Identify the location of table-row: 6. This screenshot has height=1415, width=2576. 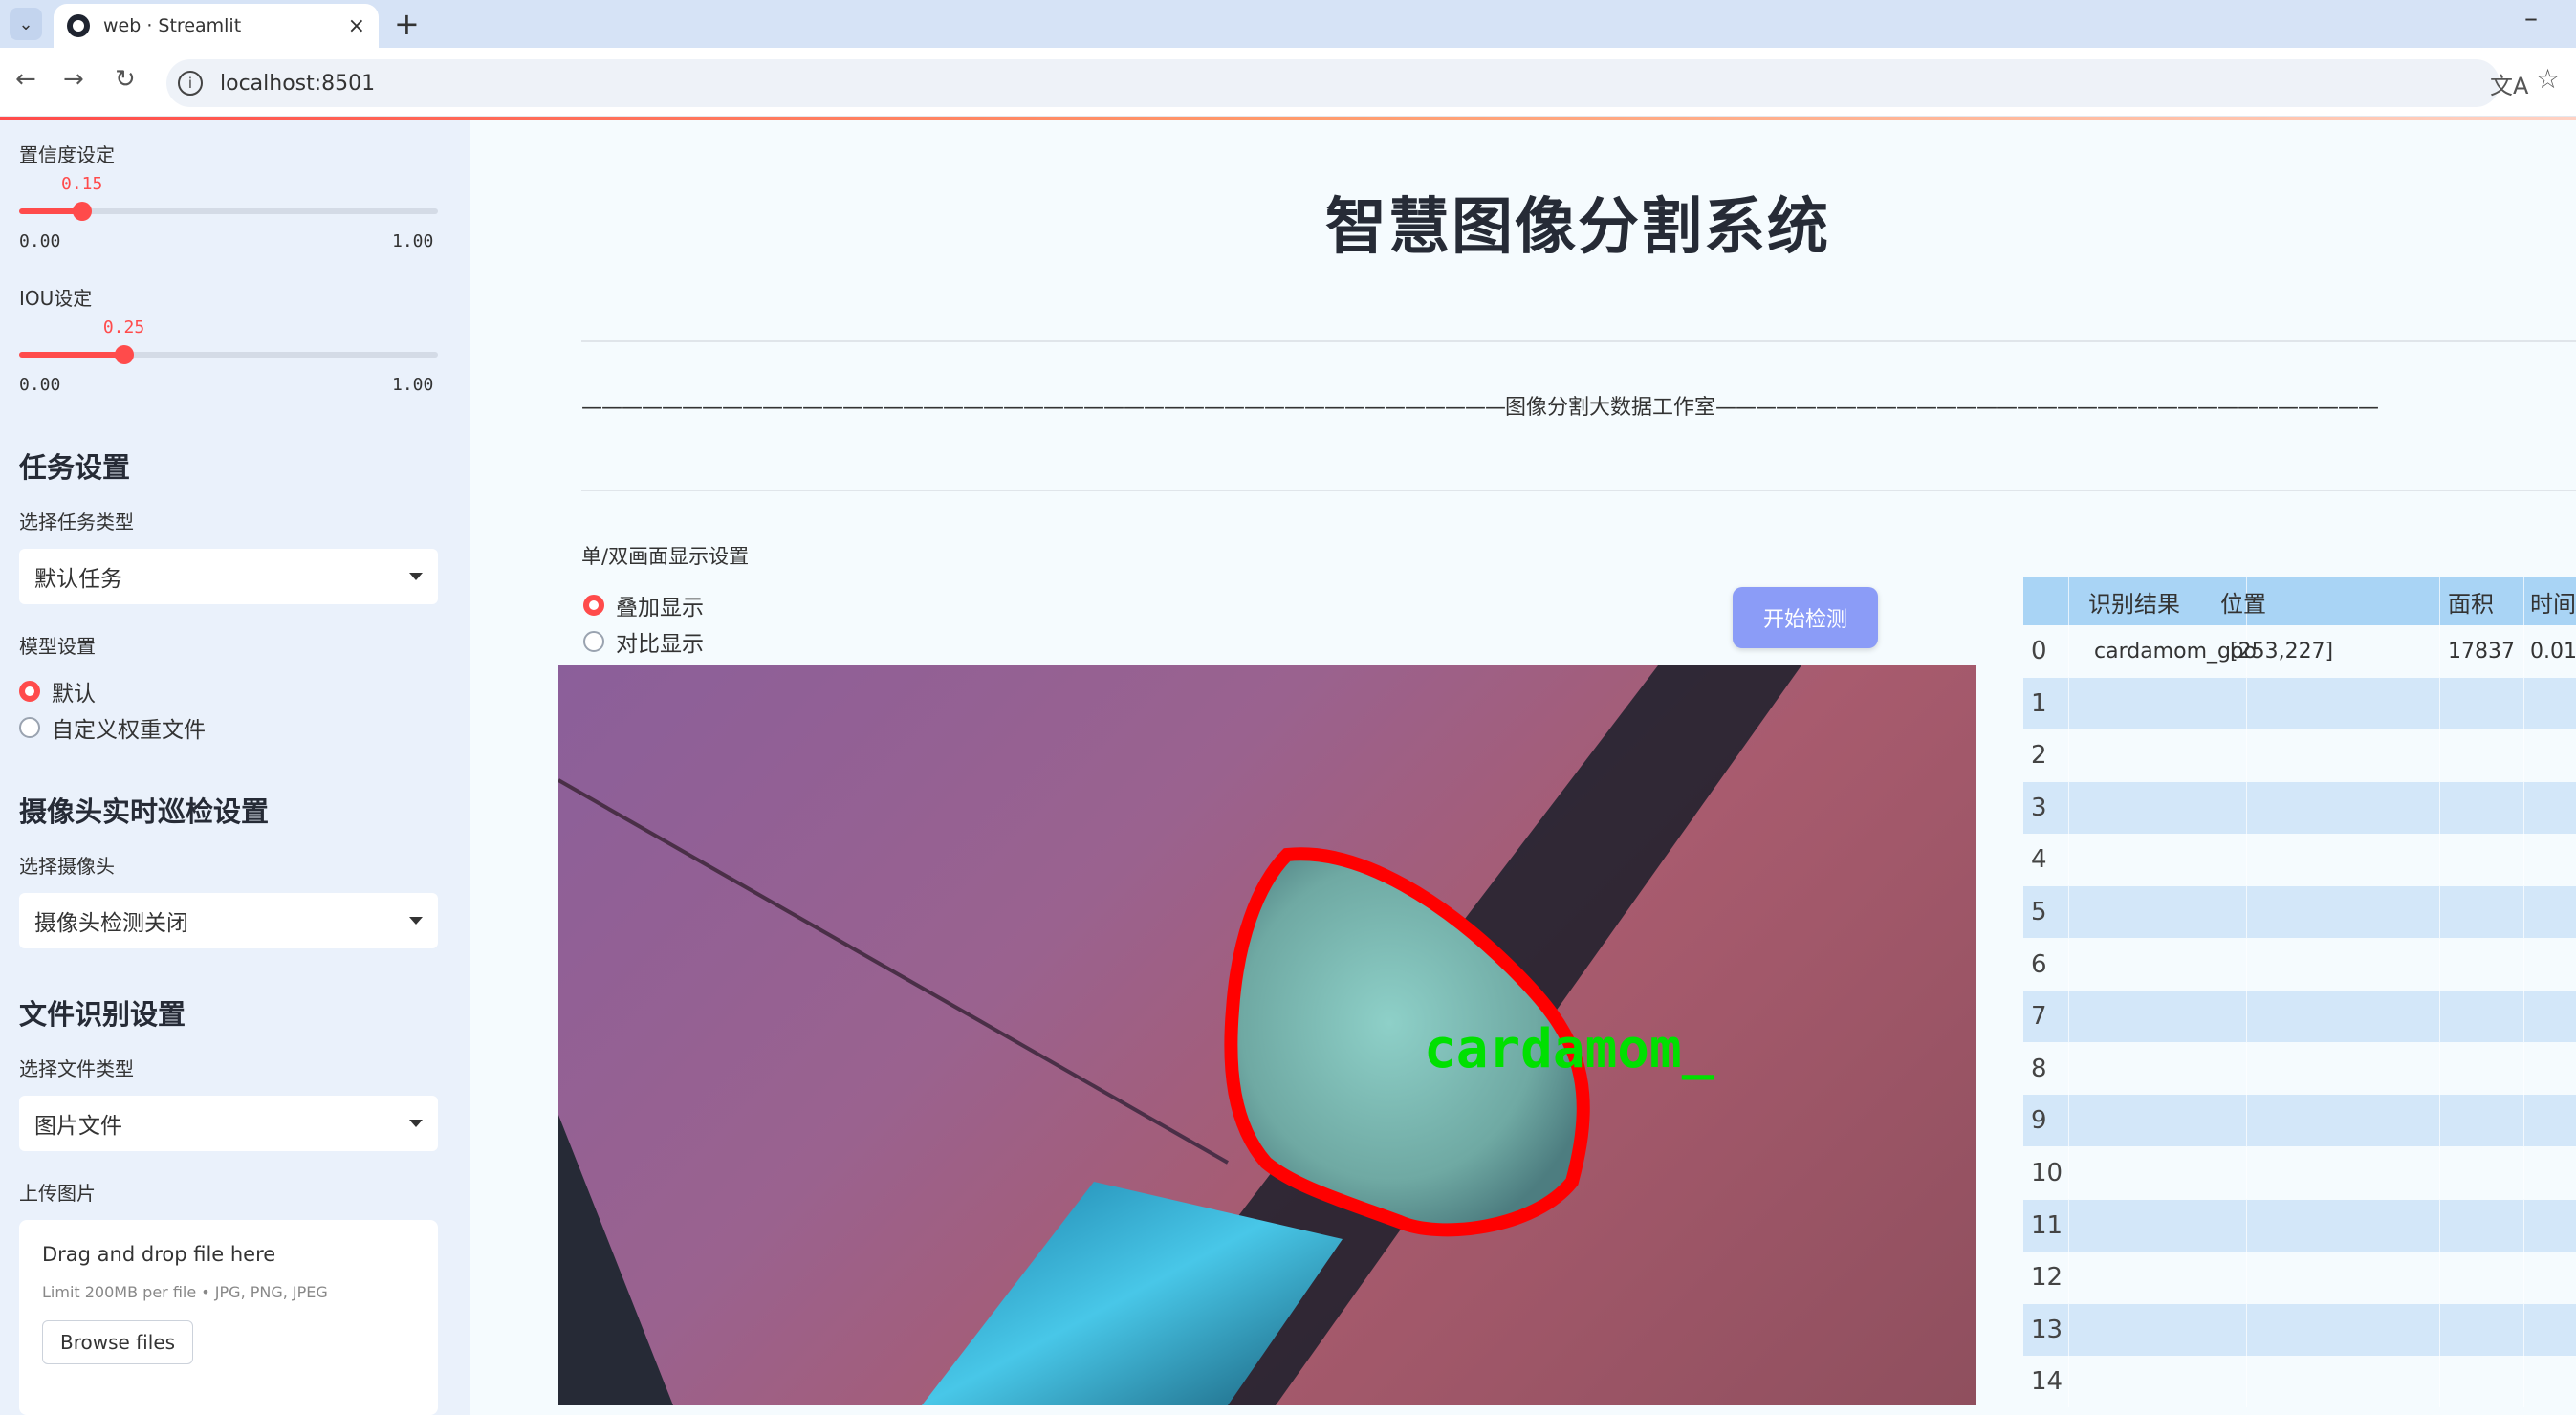
(2299, 964).